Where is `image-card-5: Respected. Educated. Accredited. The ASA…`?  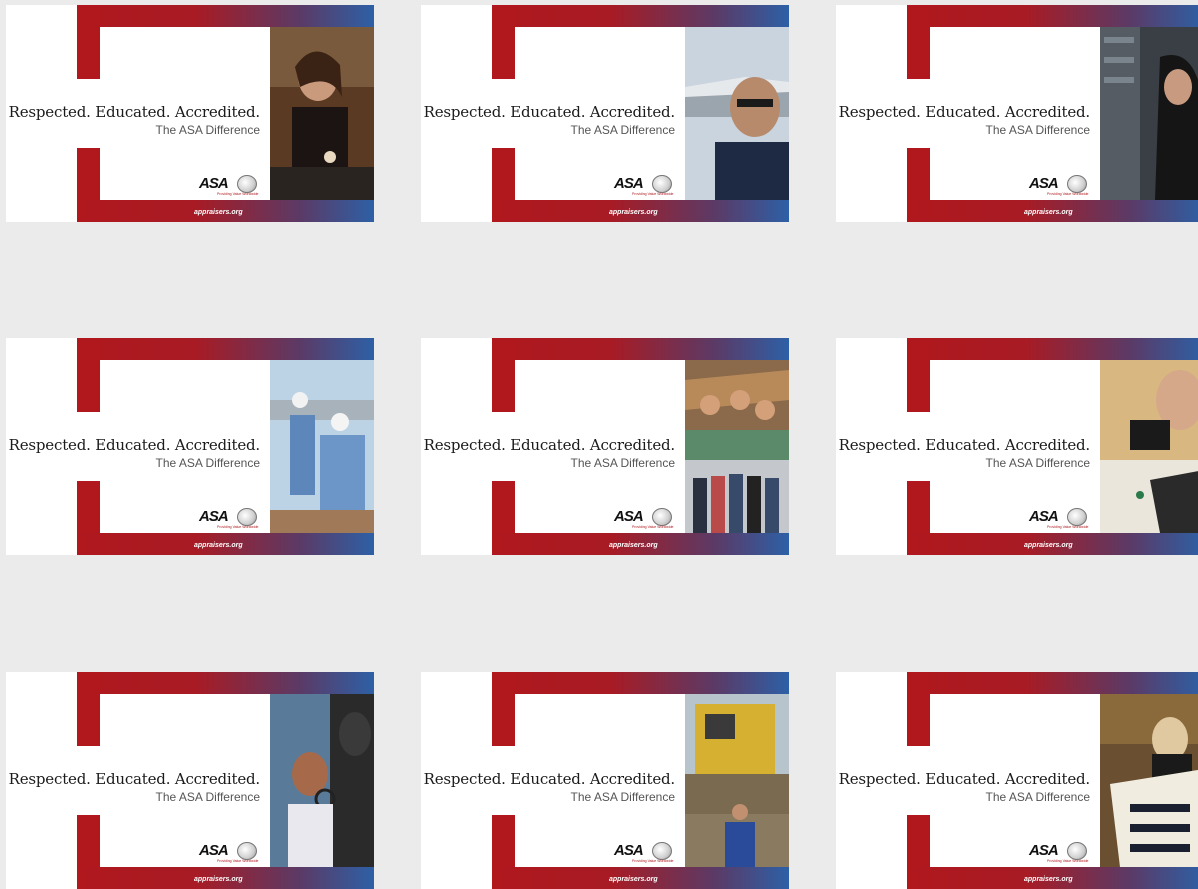 image-card-5: Respected. Educated. Accredited. The ASA… is located at coordinates (605, 446).